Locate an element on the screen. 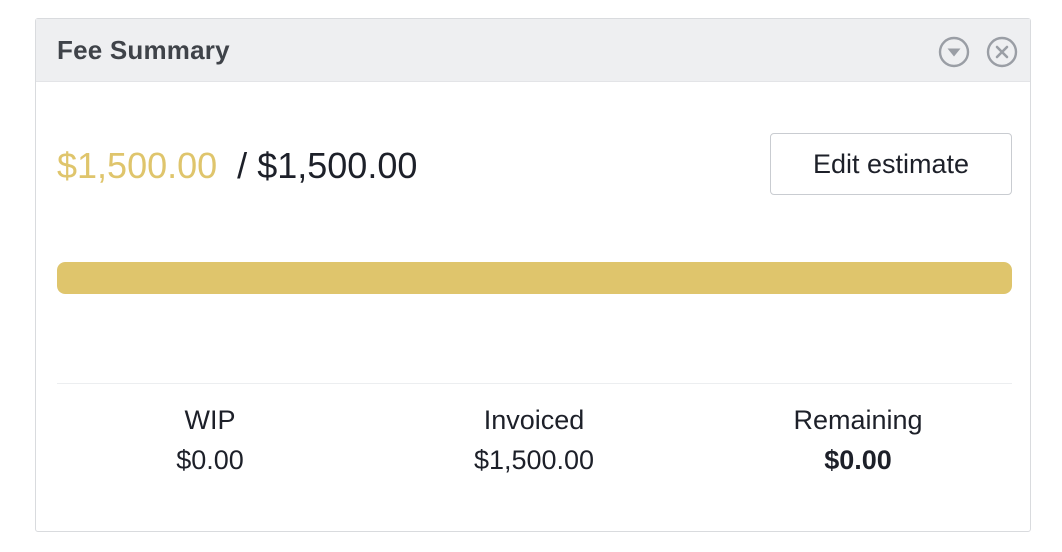  total-amount: $1,500.00 is located at coordinates (337, 165).